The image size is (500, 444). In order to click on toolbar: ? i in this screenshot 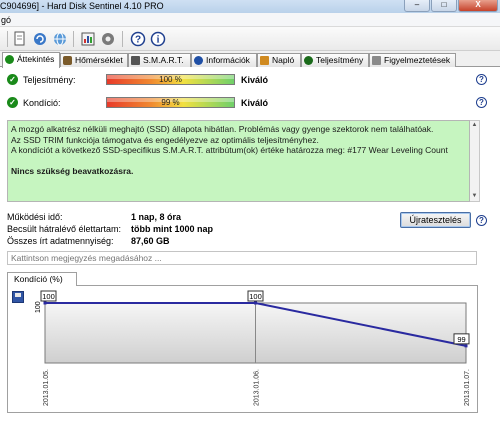, I will do `click(250, 39)`.